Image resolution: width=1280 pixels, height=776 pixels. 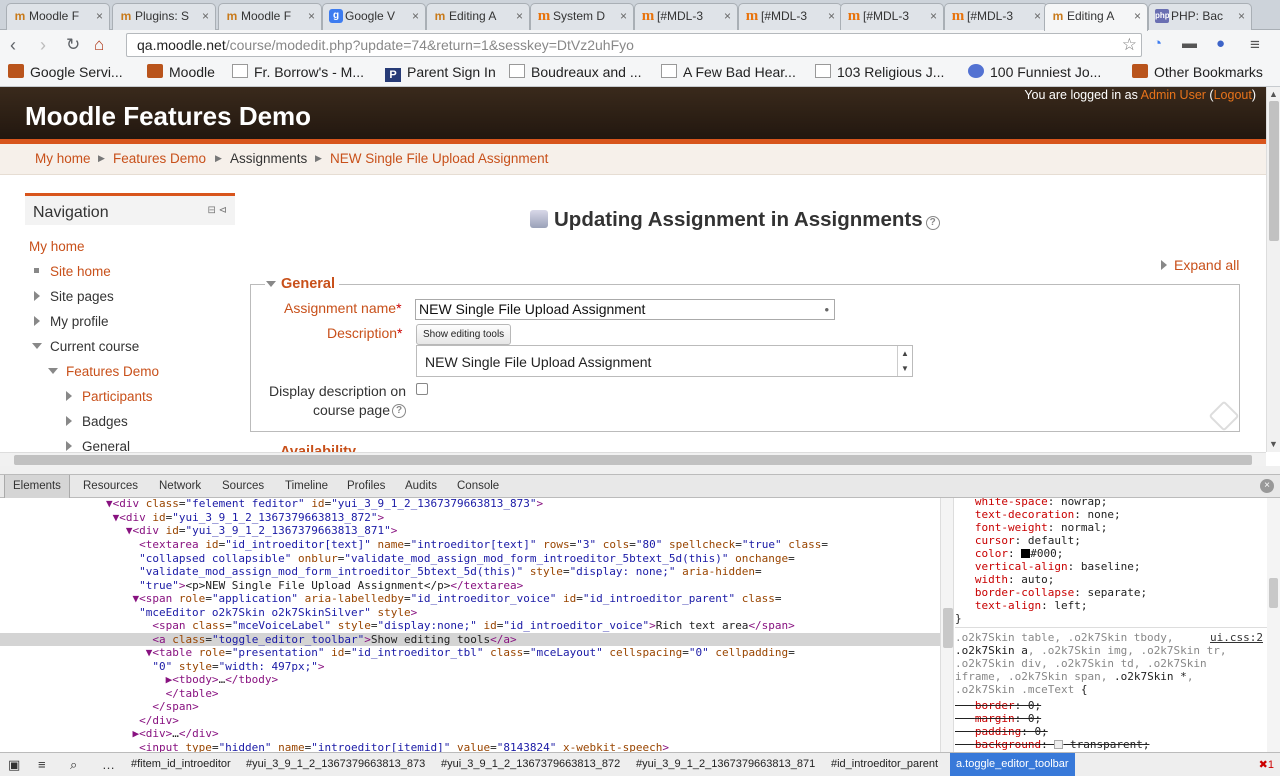 I want to click on console-drawer-icon: ≡, so click(x=42, y=764).